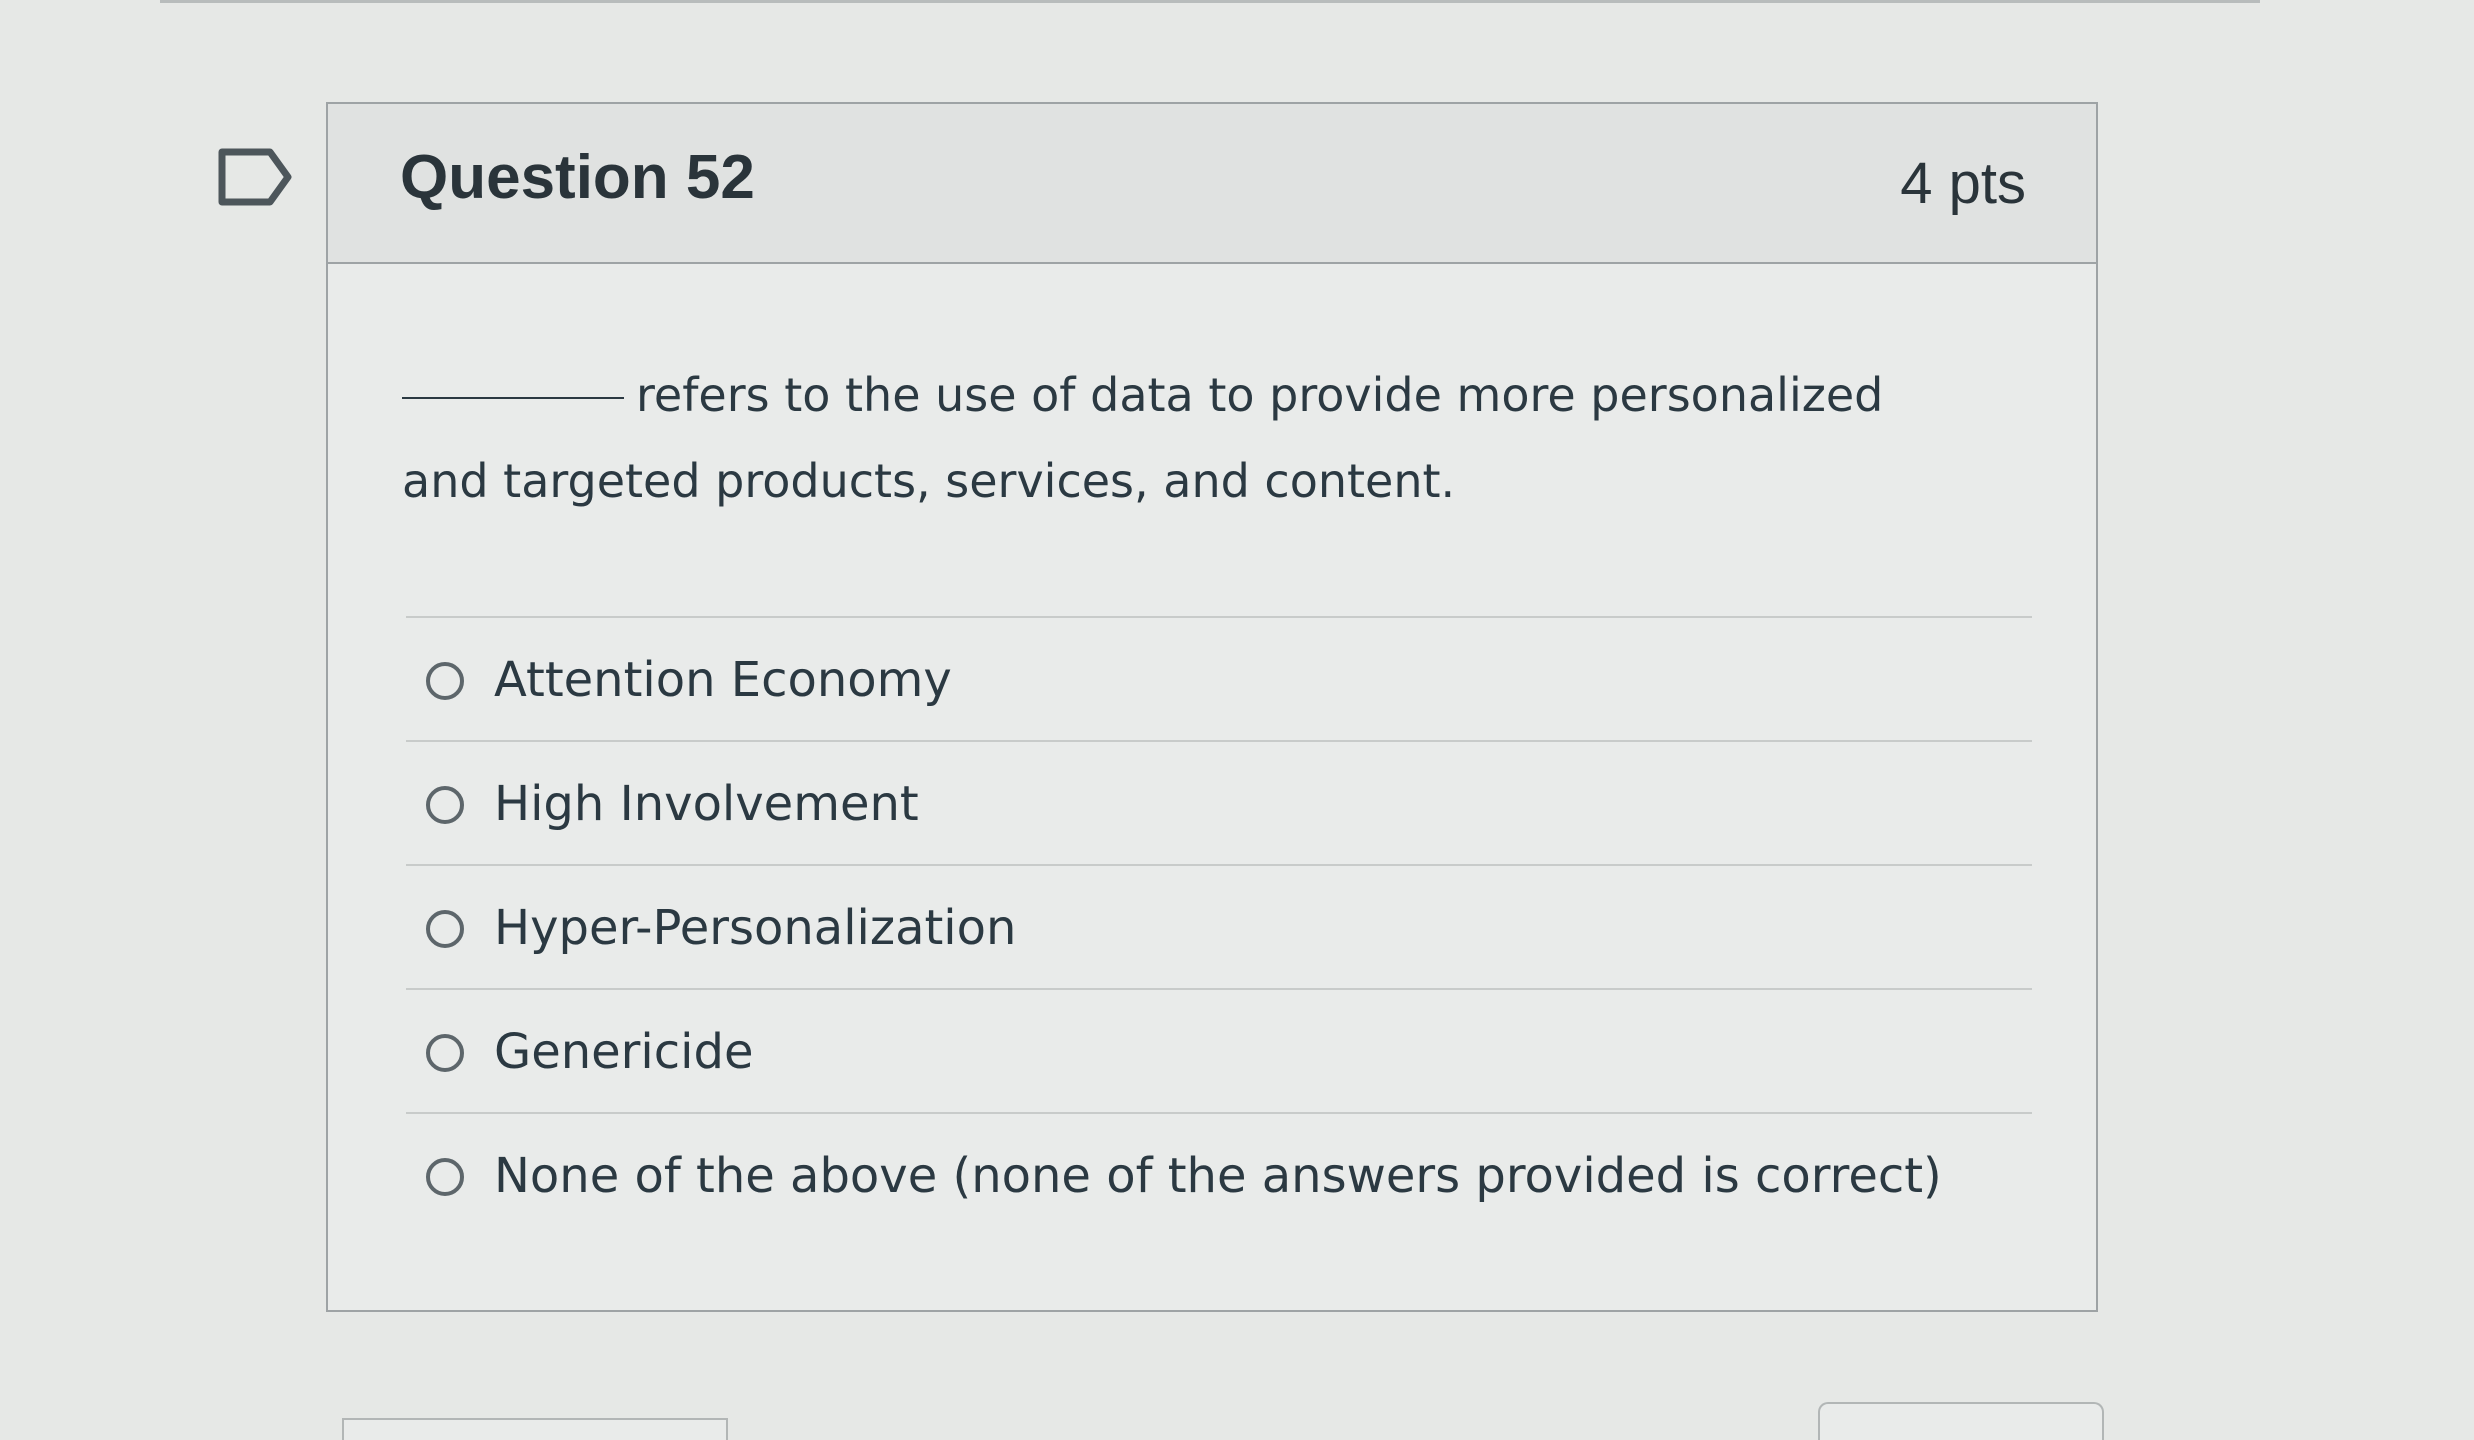 This screenshot has width=2474, height=1440. What do you see at coordinates (577, 177) in the screenshot?
I see `question-title: Question 52` at bounding box center [577, 177].